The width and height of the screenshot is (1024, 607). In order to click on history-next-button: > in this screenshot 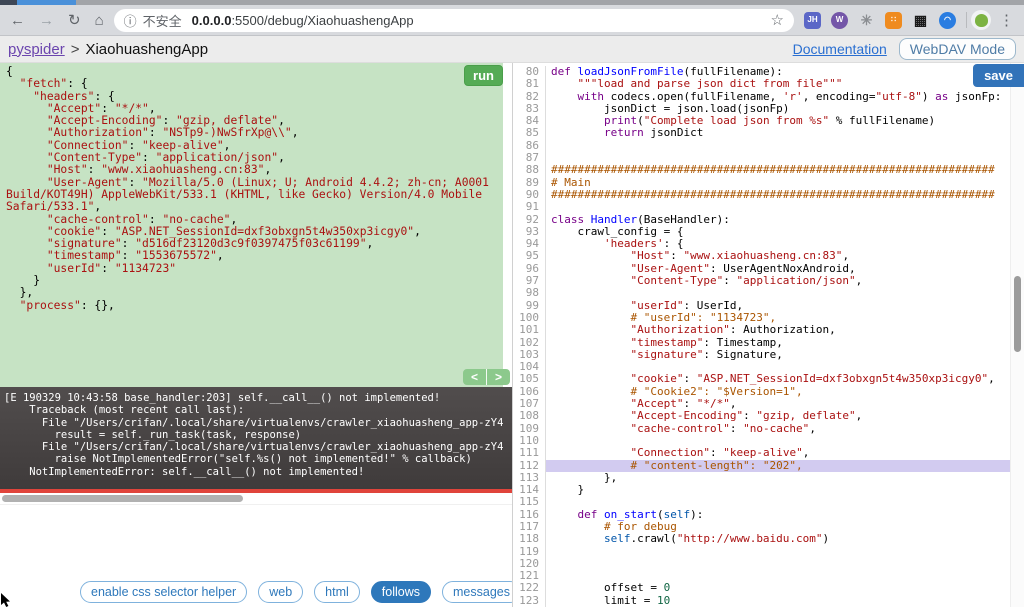, I will do `click(498, 377)`.